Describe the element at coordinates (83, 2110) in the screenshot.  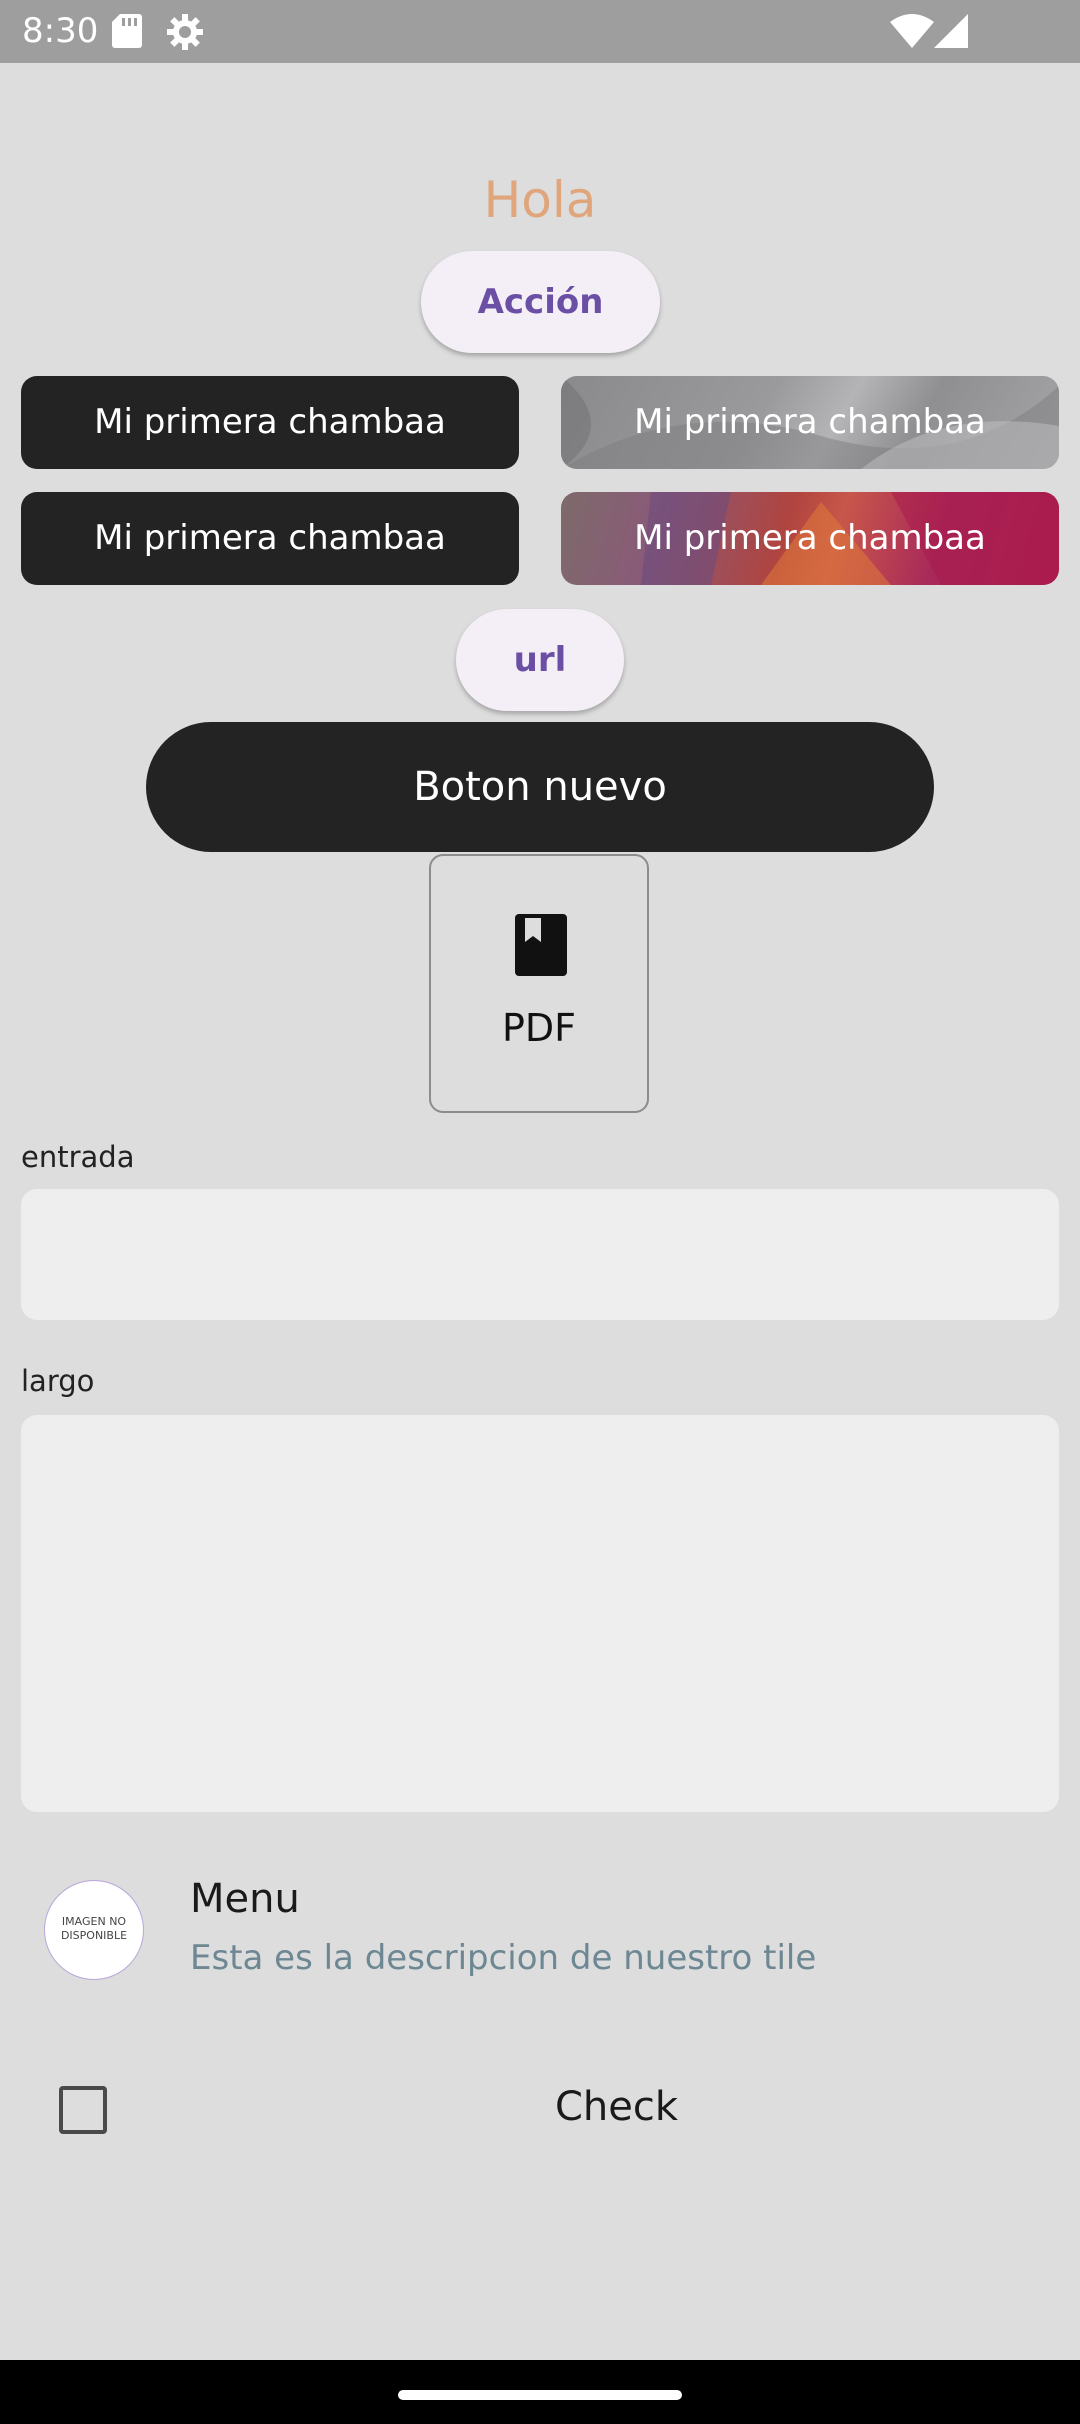
I see `check-checkbox` at that location.